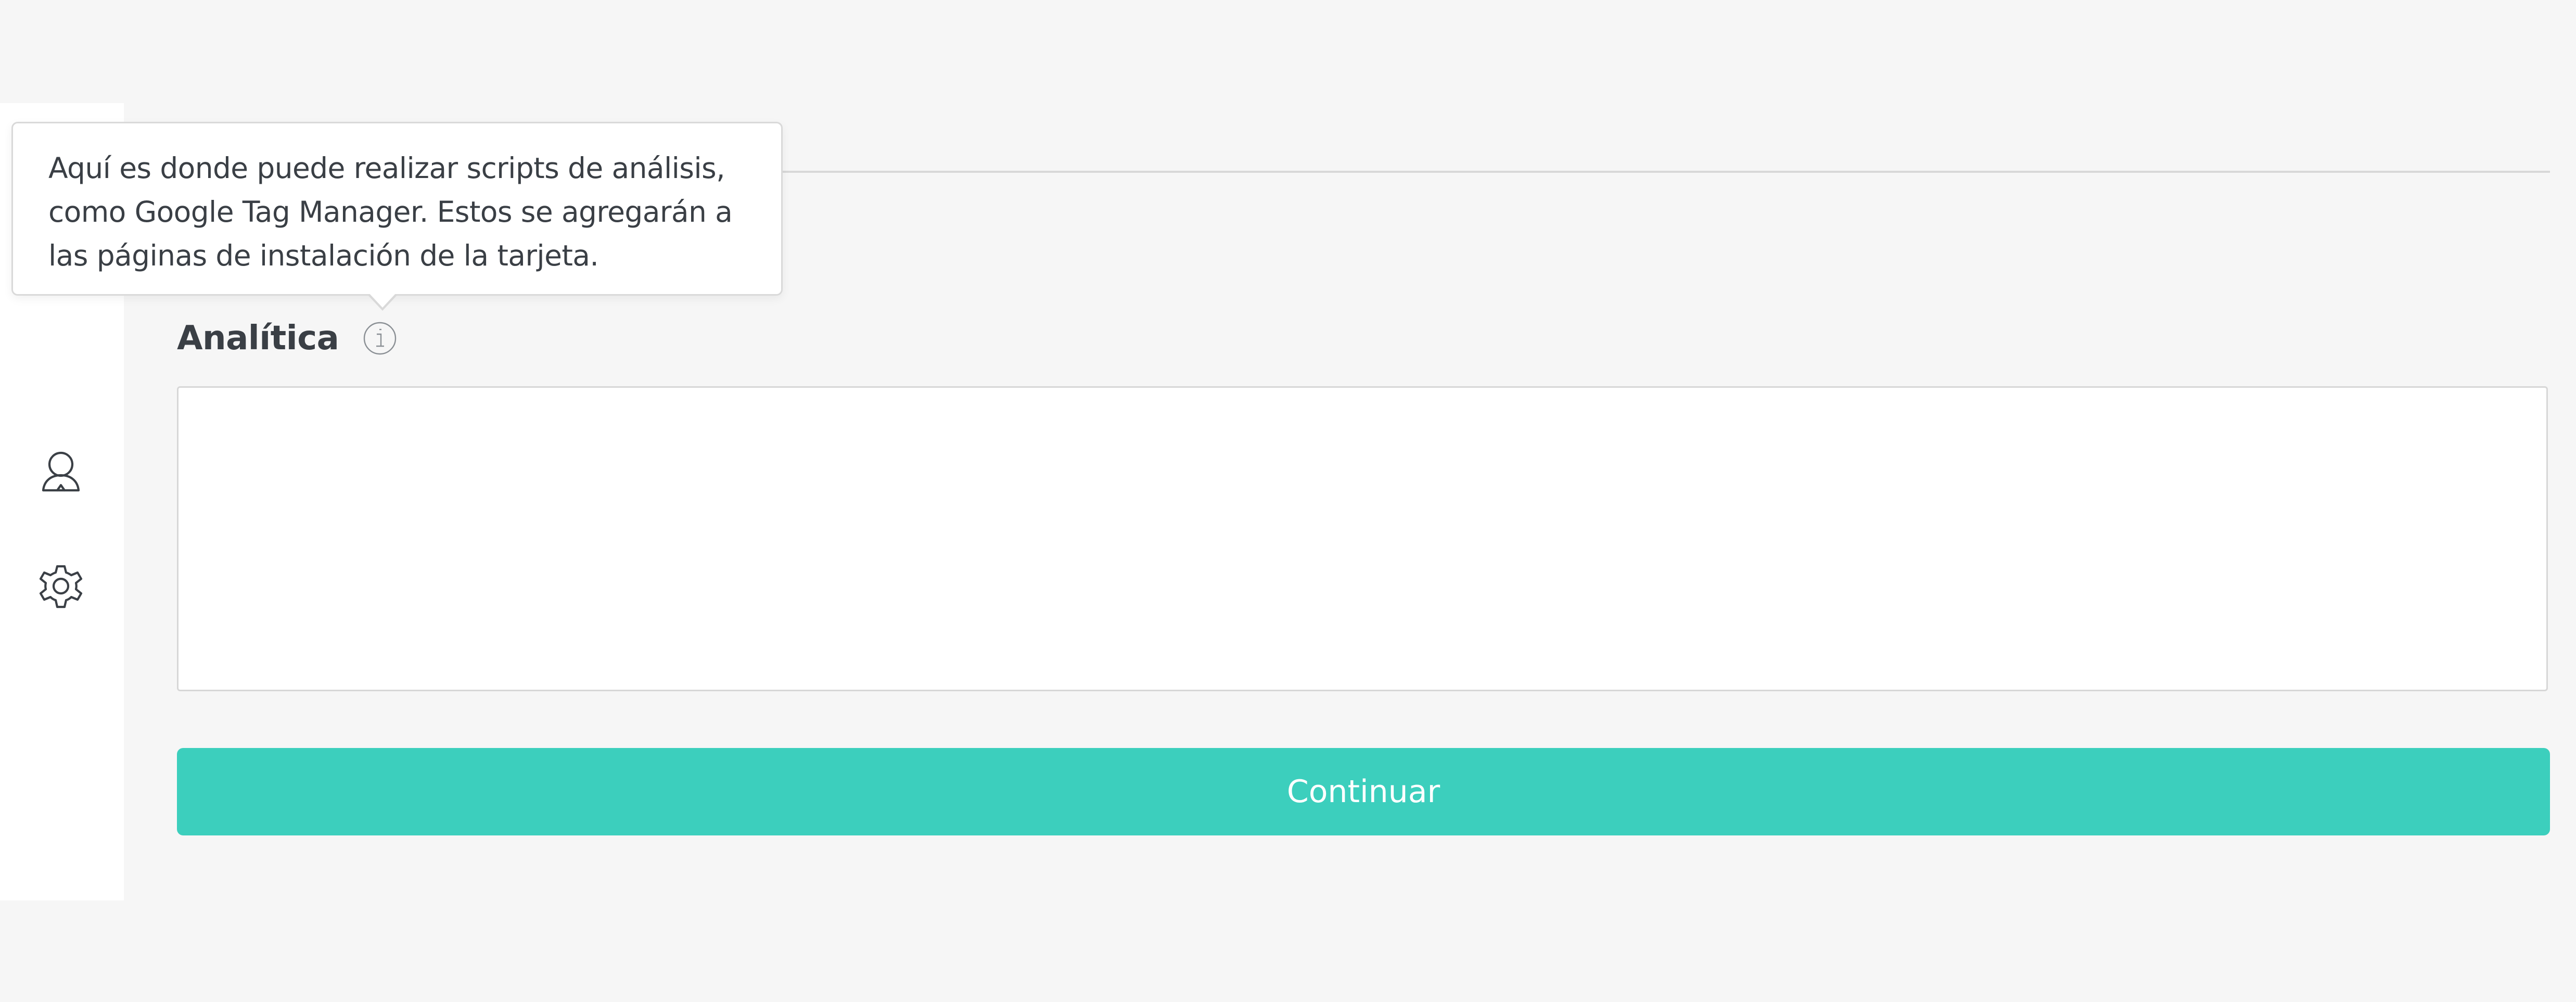 The width and height of the screenshot is (2576, 1002). What do you see at coordinates (61, 471) in the screenshot?
I see `user-icon` at bounding box center [61, 471].